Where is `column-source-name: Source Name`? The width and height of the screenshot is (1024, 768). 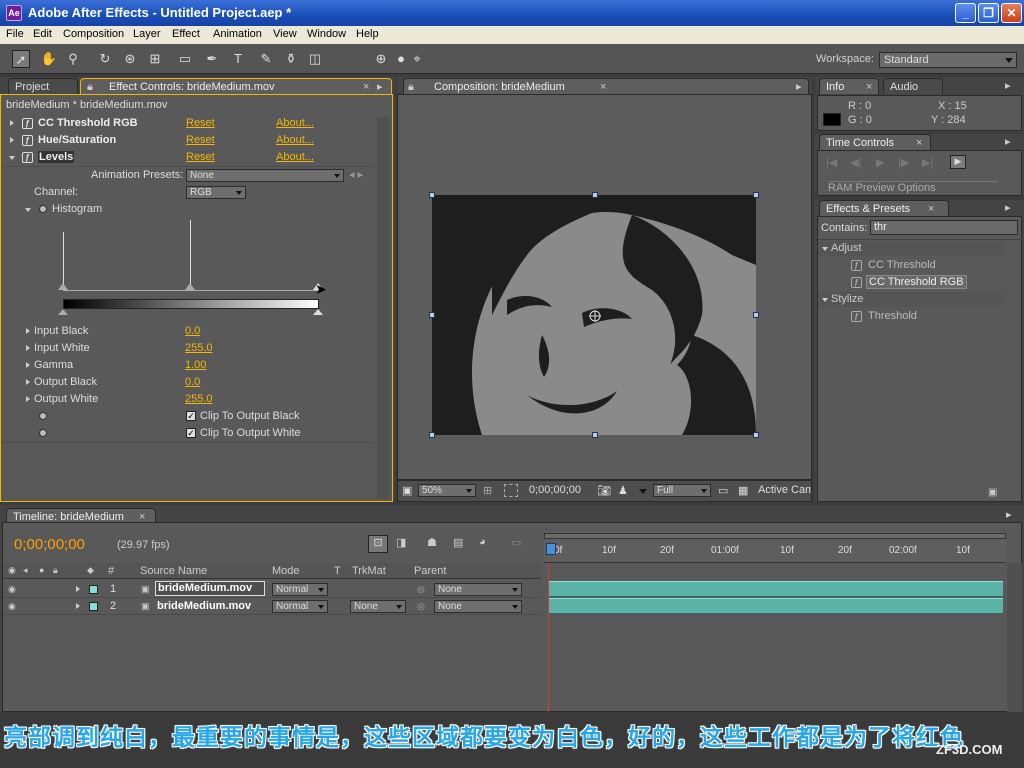
column-source-name: Source Name is located at coordinates (173, 571).